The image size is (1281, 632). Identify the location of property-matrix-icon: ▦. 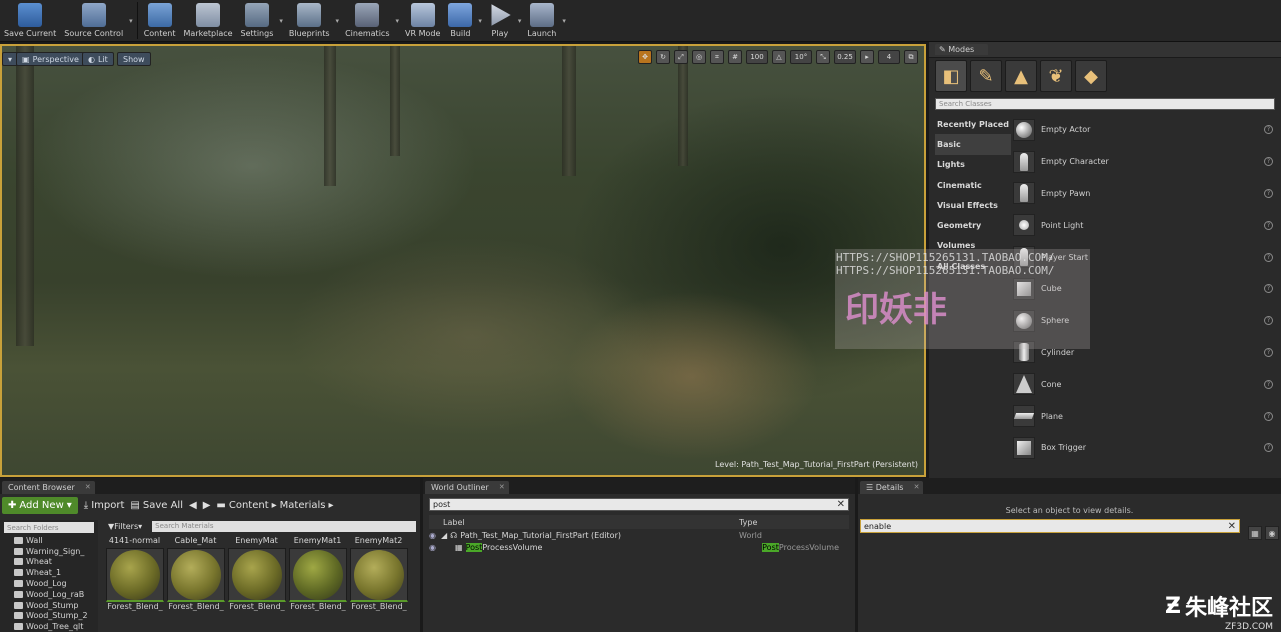
(1255, 533).